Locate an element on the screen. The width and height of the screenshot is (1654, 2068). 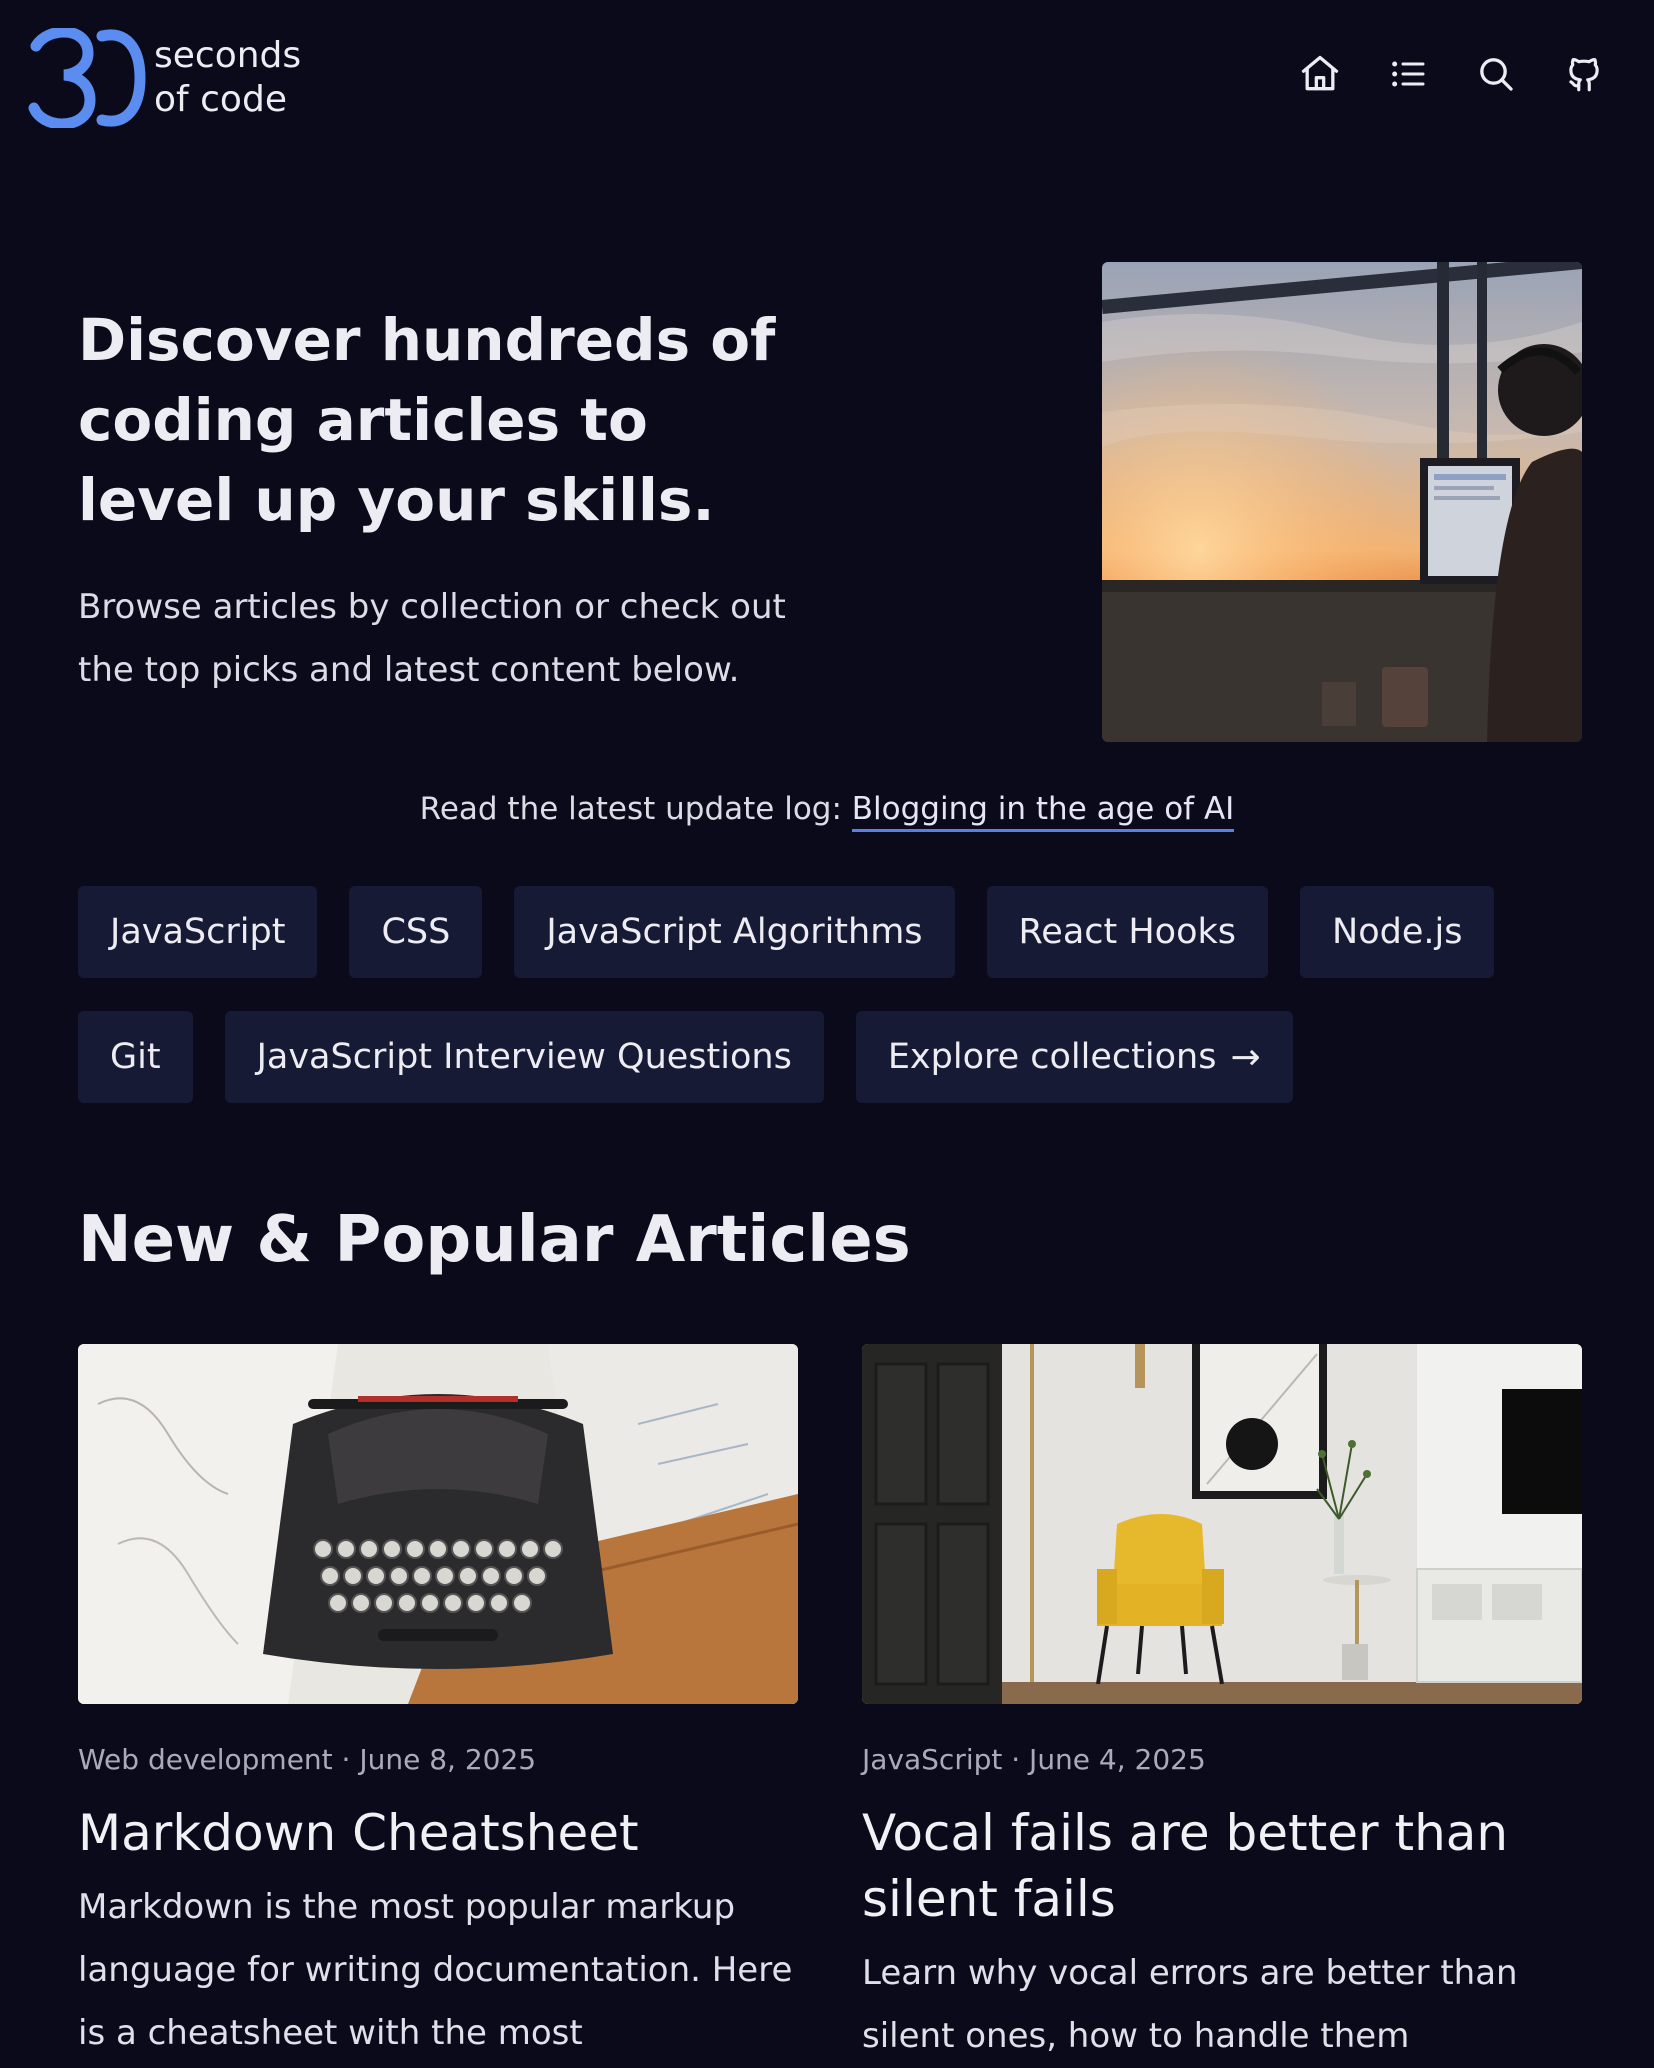
list-icon is located at coordinates (1408, 74).